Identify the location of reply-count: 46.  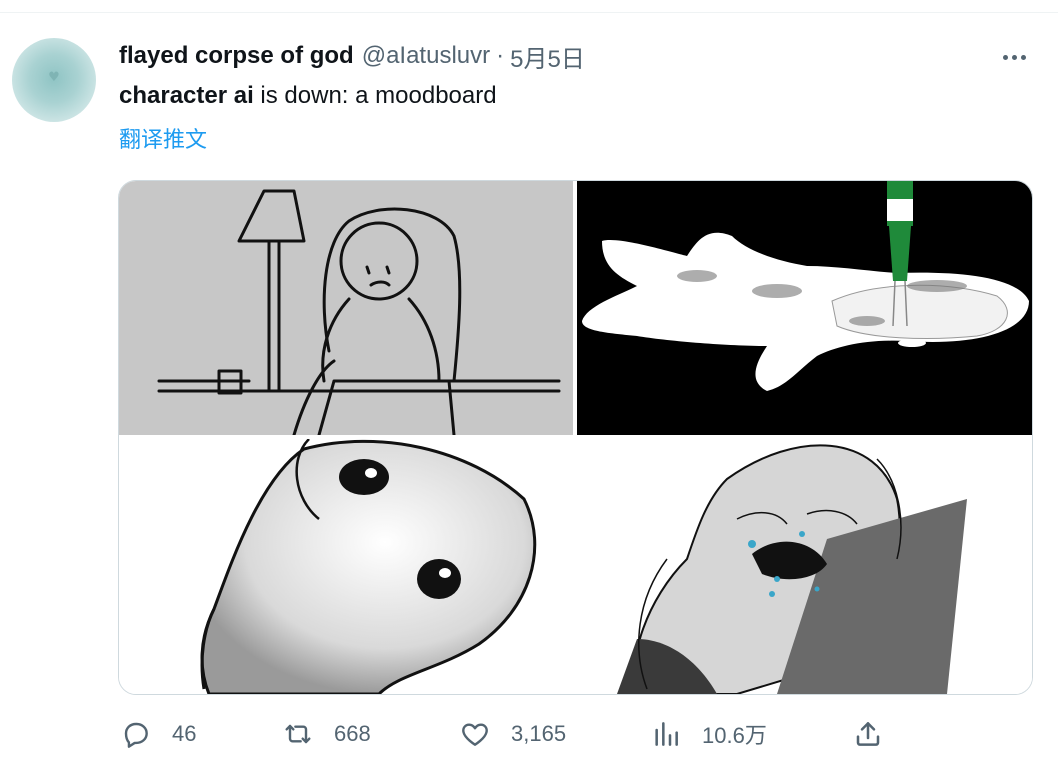
(184, 733).